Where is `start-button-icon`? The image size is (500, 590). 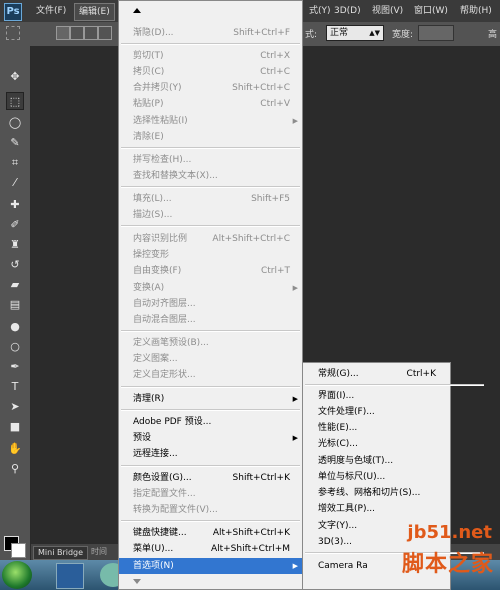
start-button-icon is located at coordinates (17, 575).